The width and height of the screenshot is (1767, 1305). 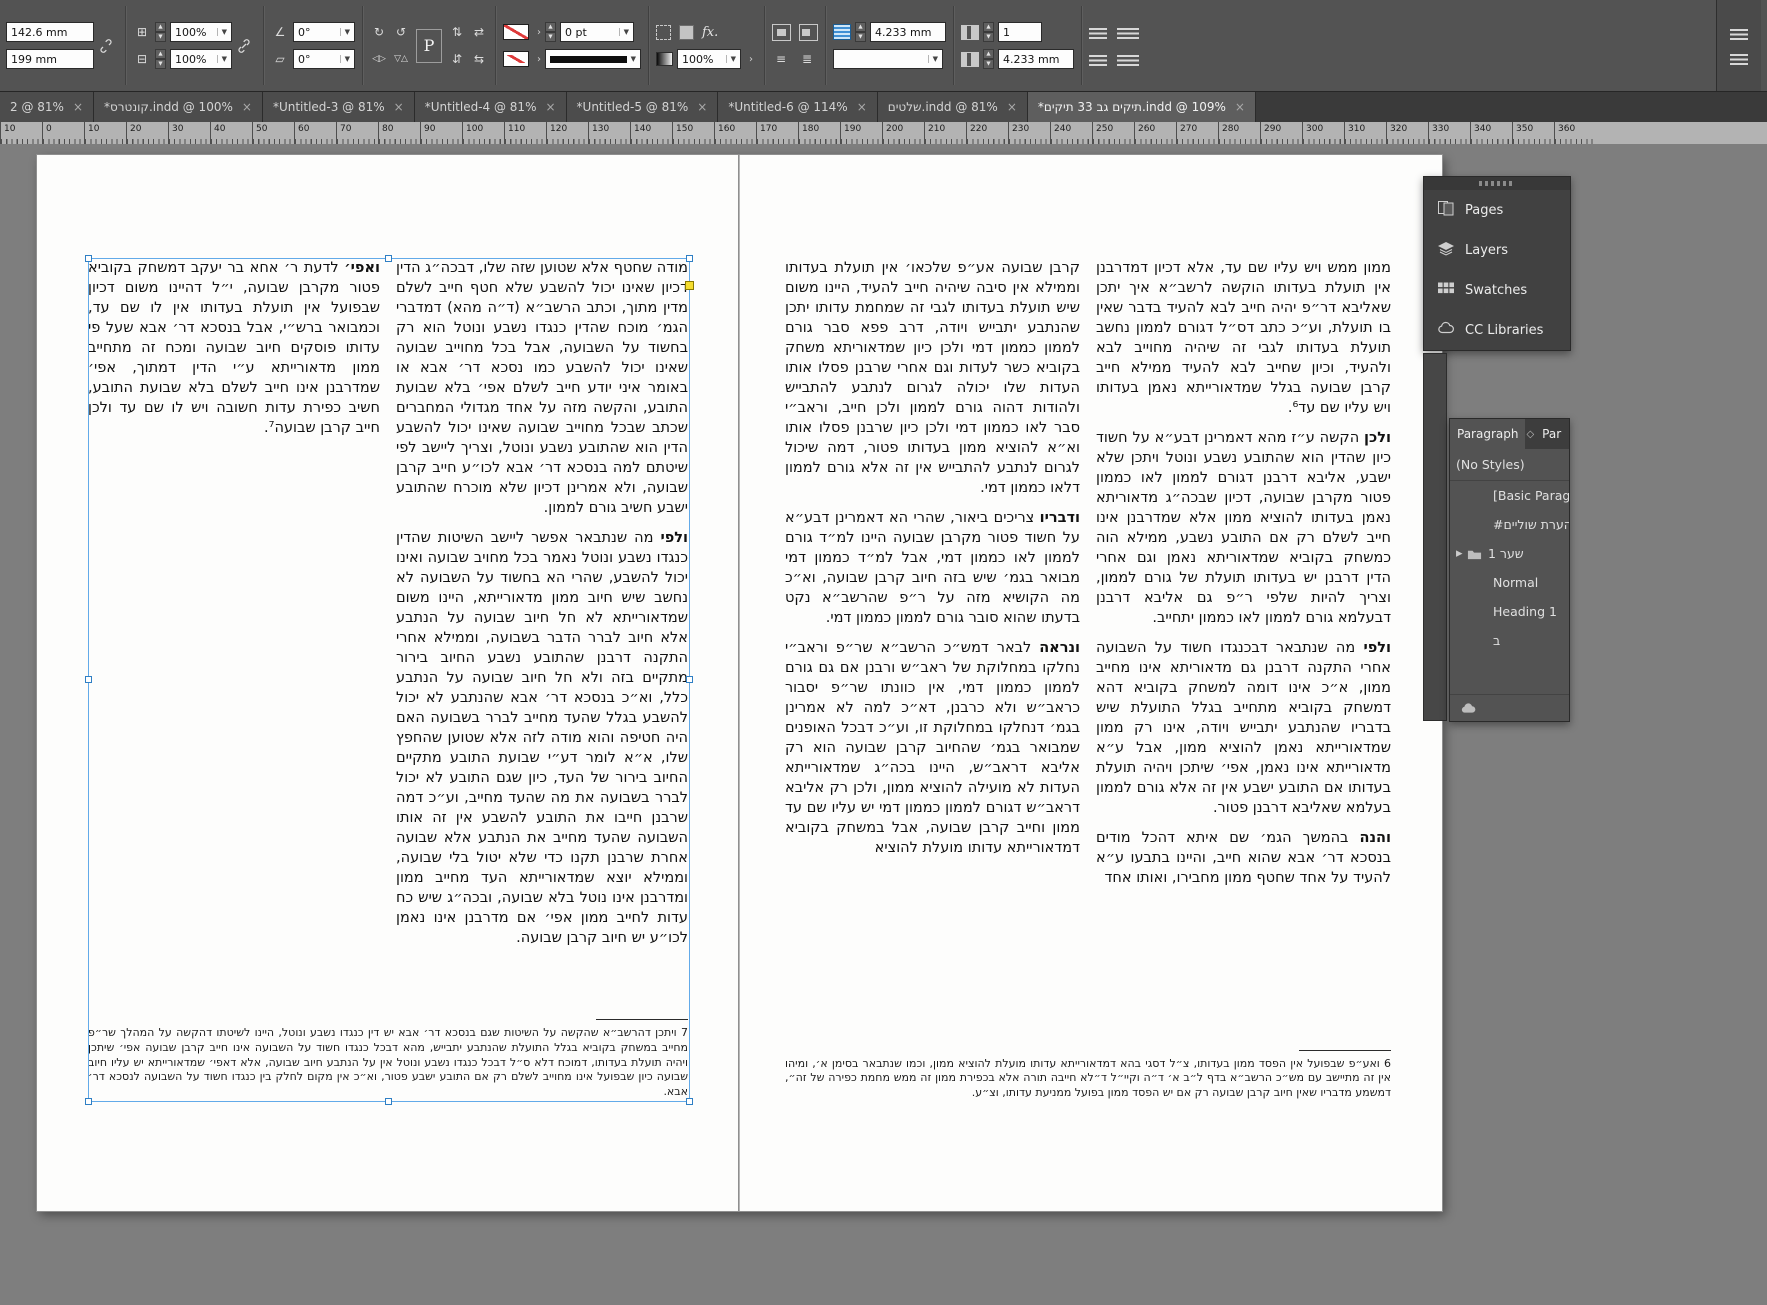 I want to click on dock-edge-strip, so click(x=1435, y=537).